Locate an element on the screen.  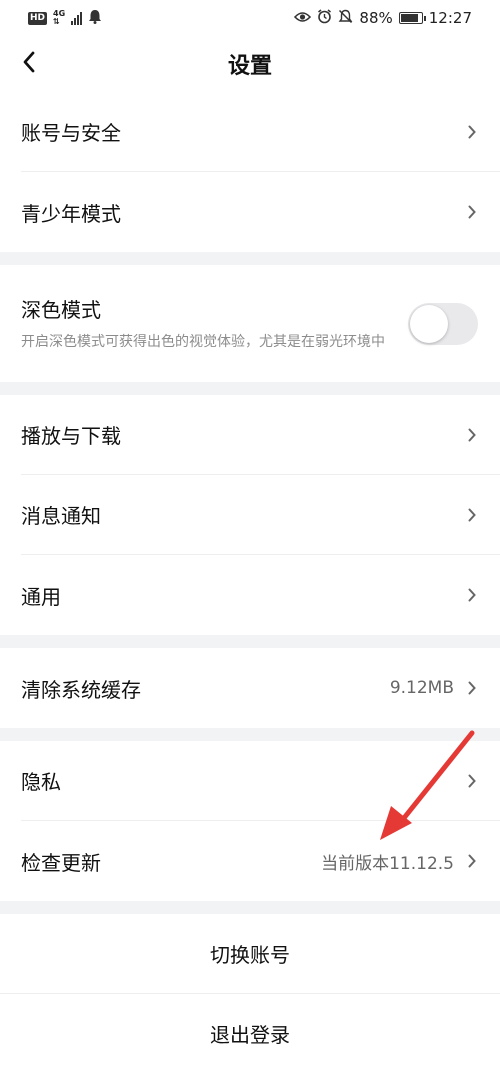
settings-item-label: 检查更新 is located at coordinates (61, 862).